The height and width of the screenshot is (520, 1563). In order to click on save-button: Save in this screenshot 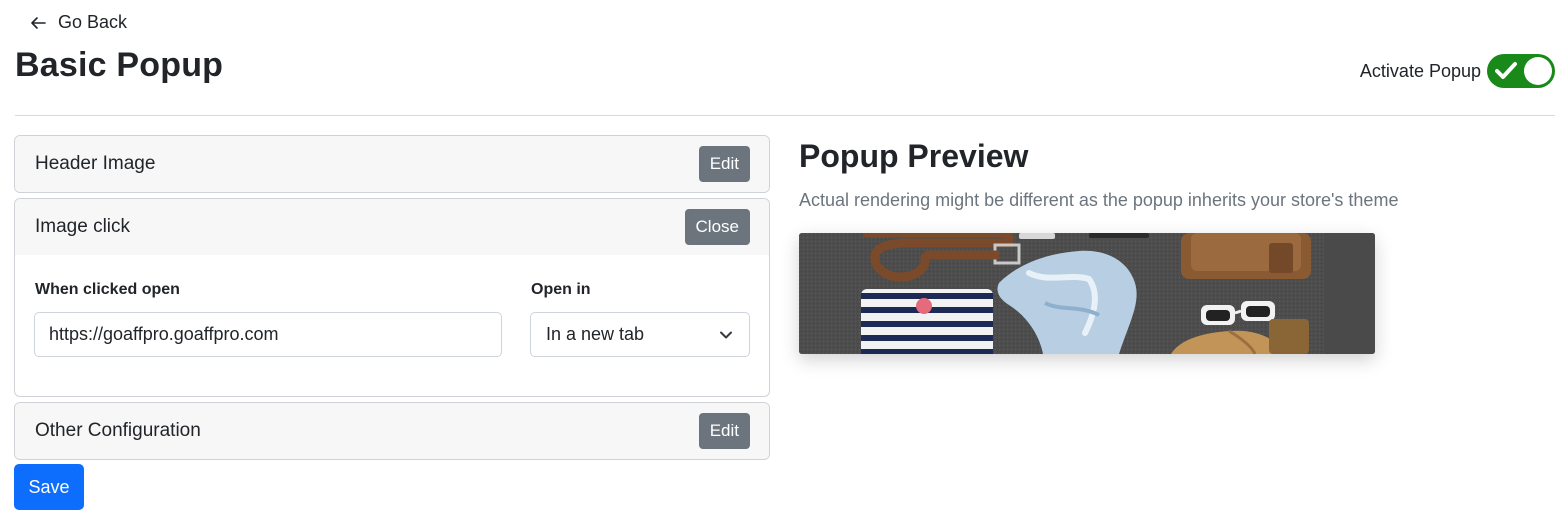, I will do `click(49, 487)`.